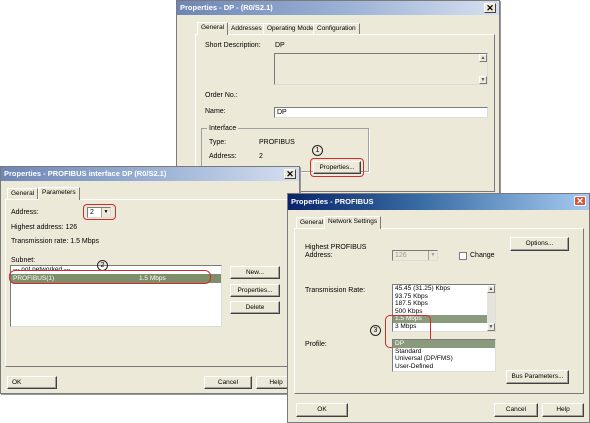 Image resolution: width=590 pixels, height=423 pixels. I want to click on interface-group-title: Interface, so click(223, 128).